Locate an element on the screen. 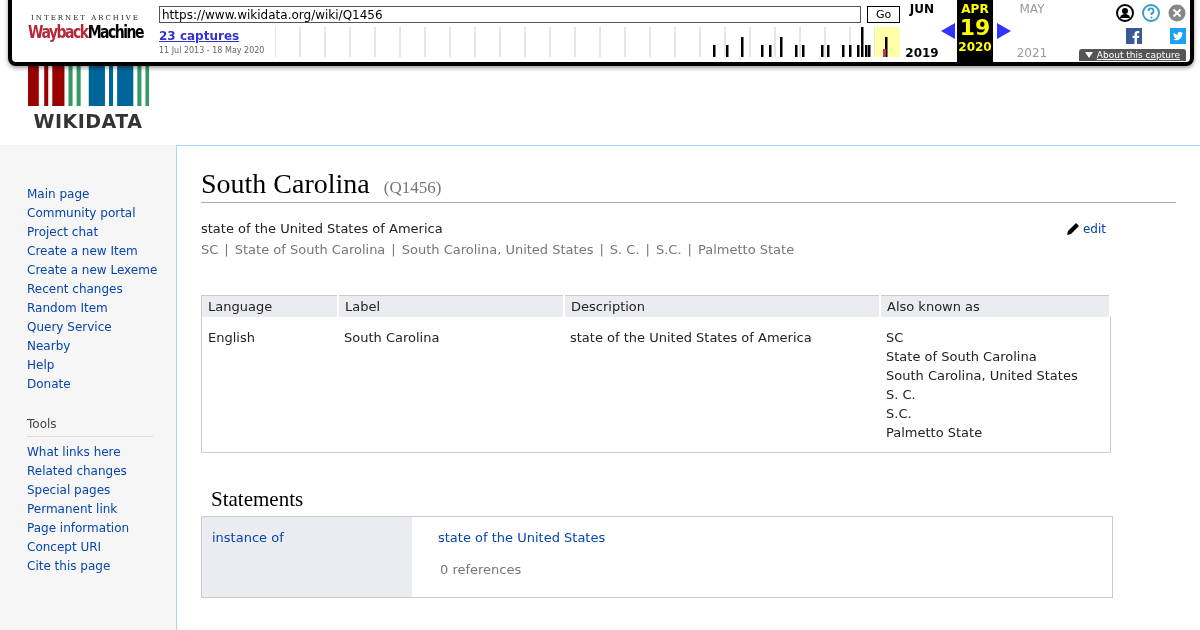  column-header: Label is located at coordinates (451, 306).